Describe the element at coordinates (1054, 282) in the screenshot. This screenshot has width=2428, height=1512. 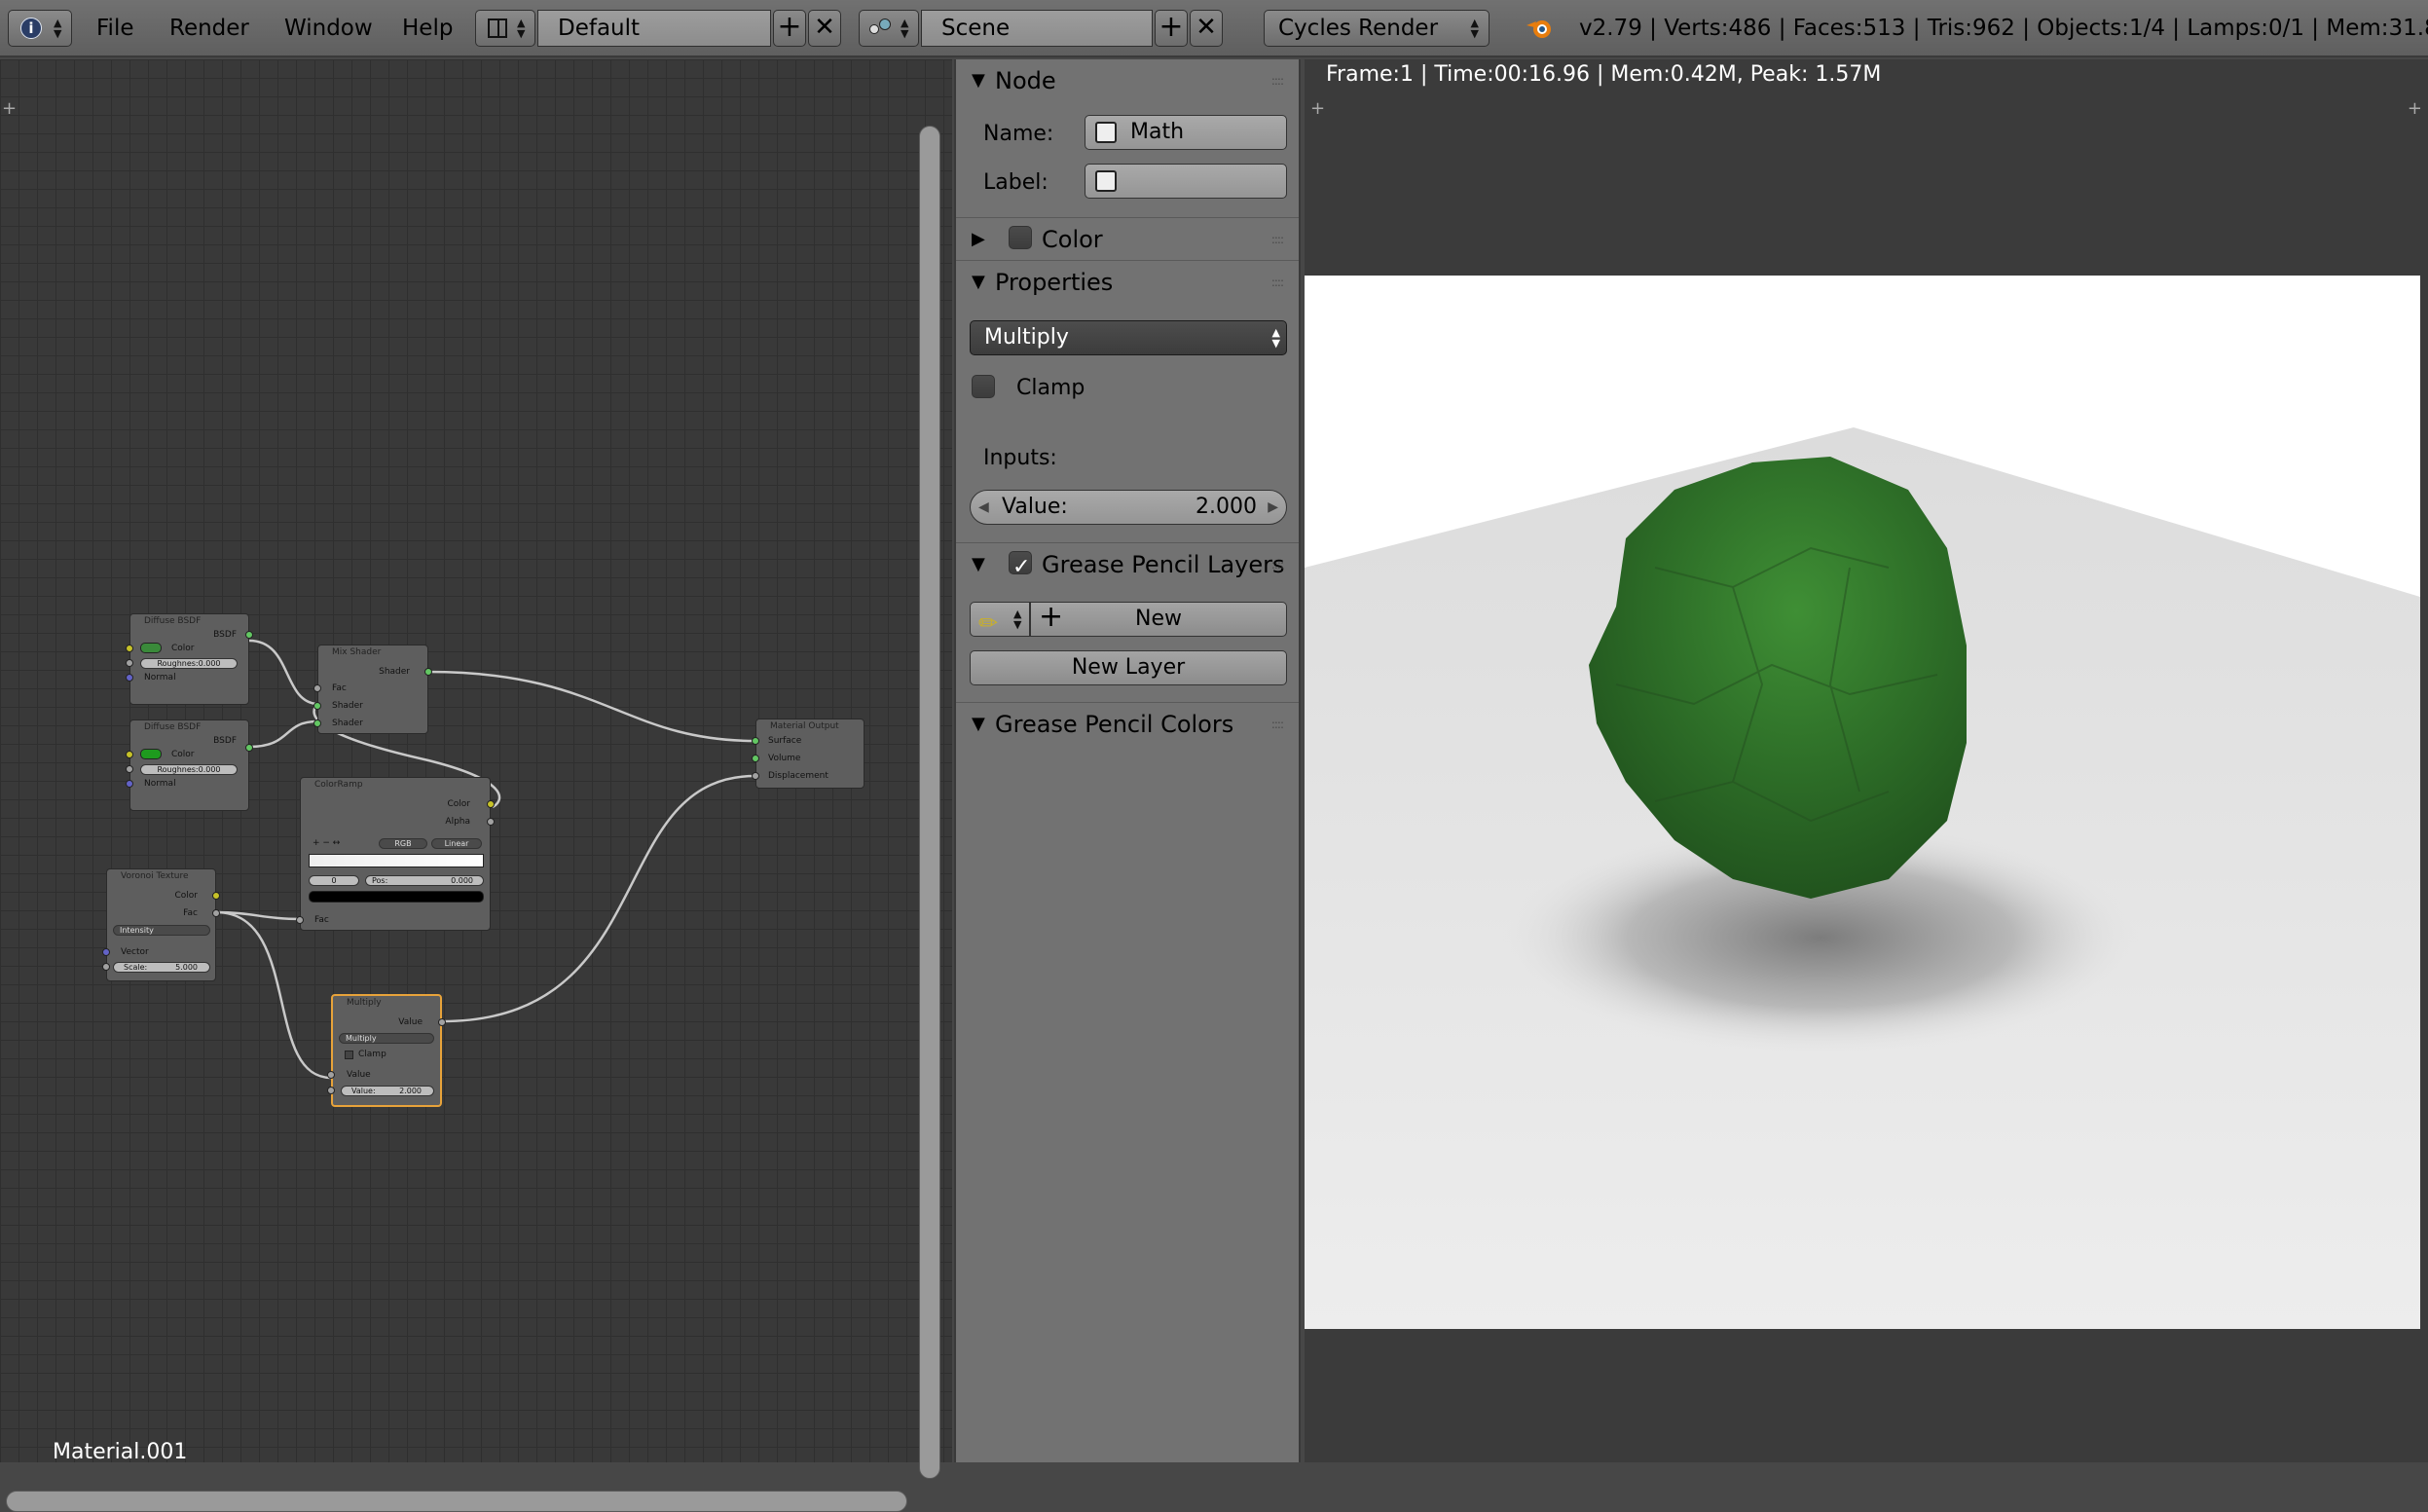
I see `panel-title: Properties` at that location.